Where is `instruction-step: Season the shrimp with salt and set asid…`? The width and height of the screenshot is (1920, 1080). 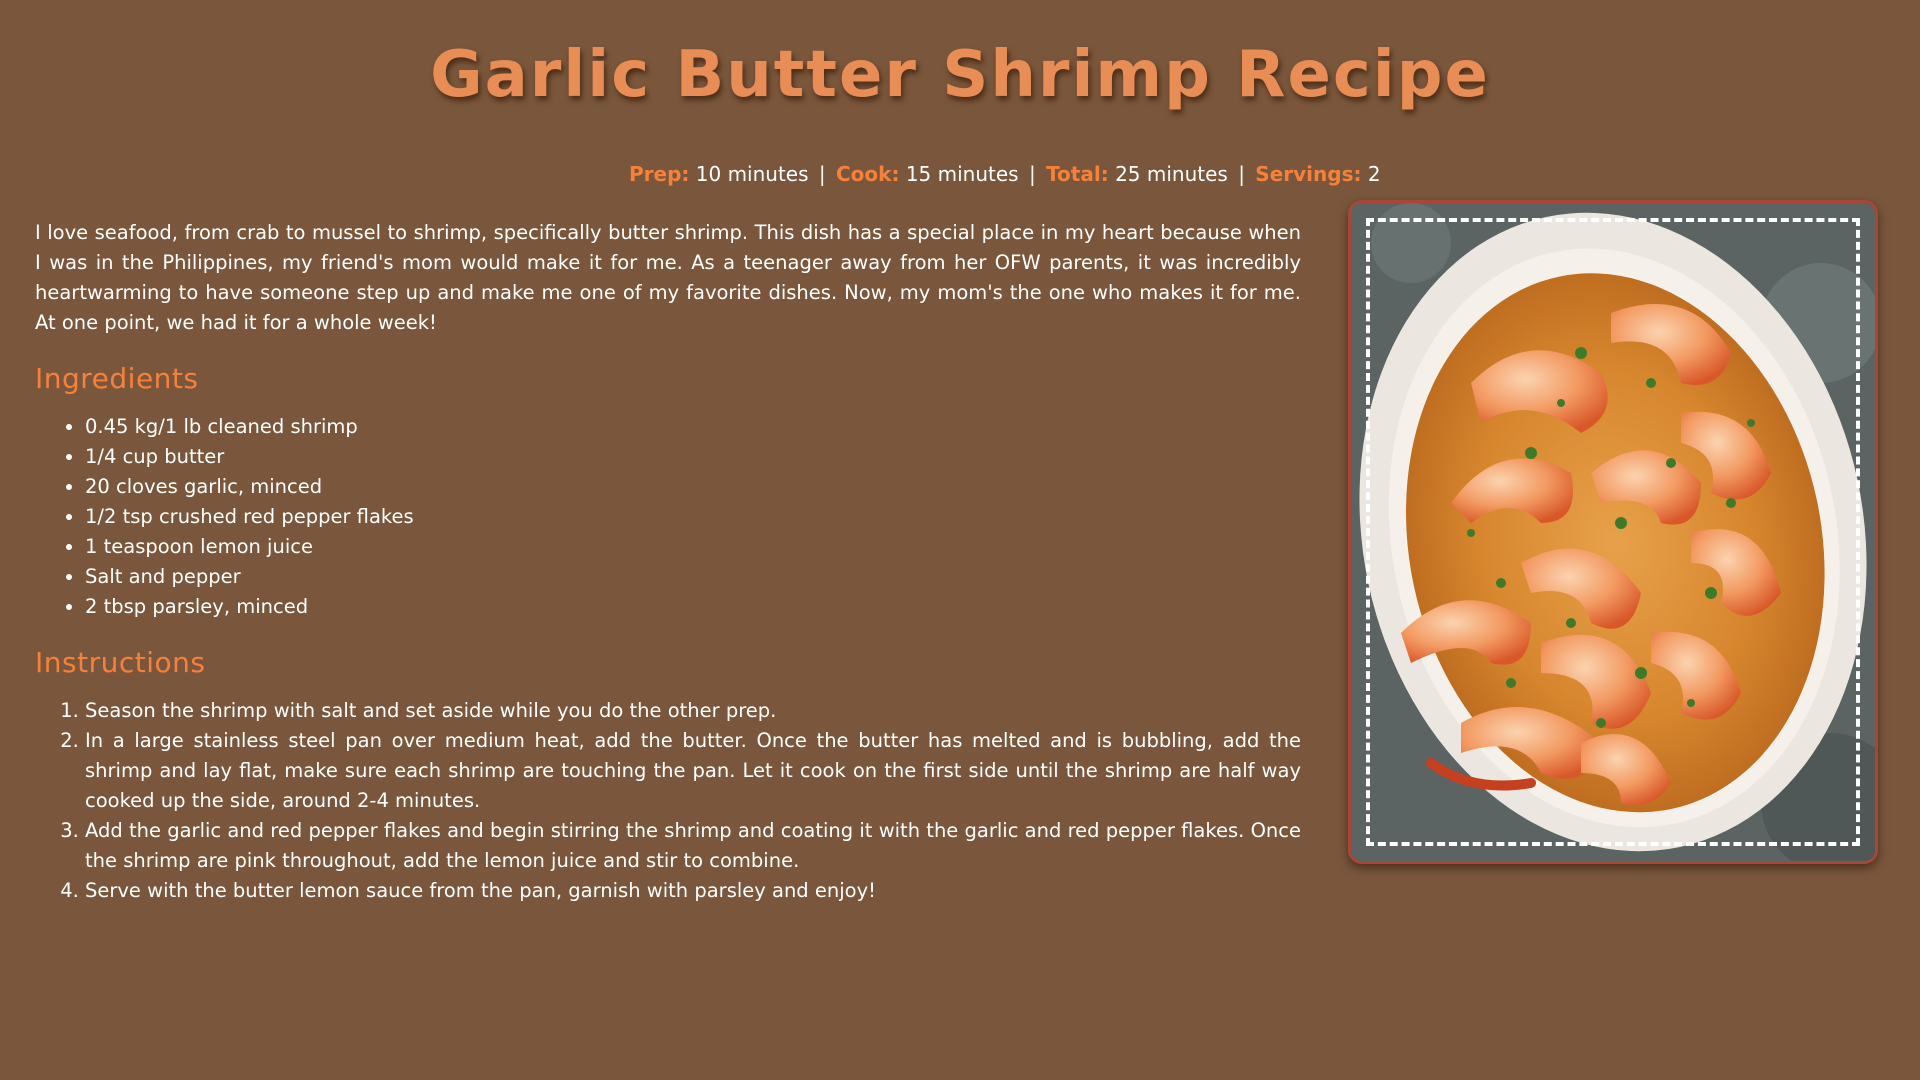 instruction-step: Season the shrimp with salt and set asid… is located at coordinates (693, 711).